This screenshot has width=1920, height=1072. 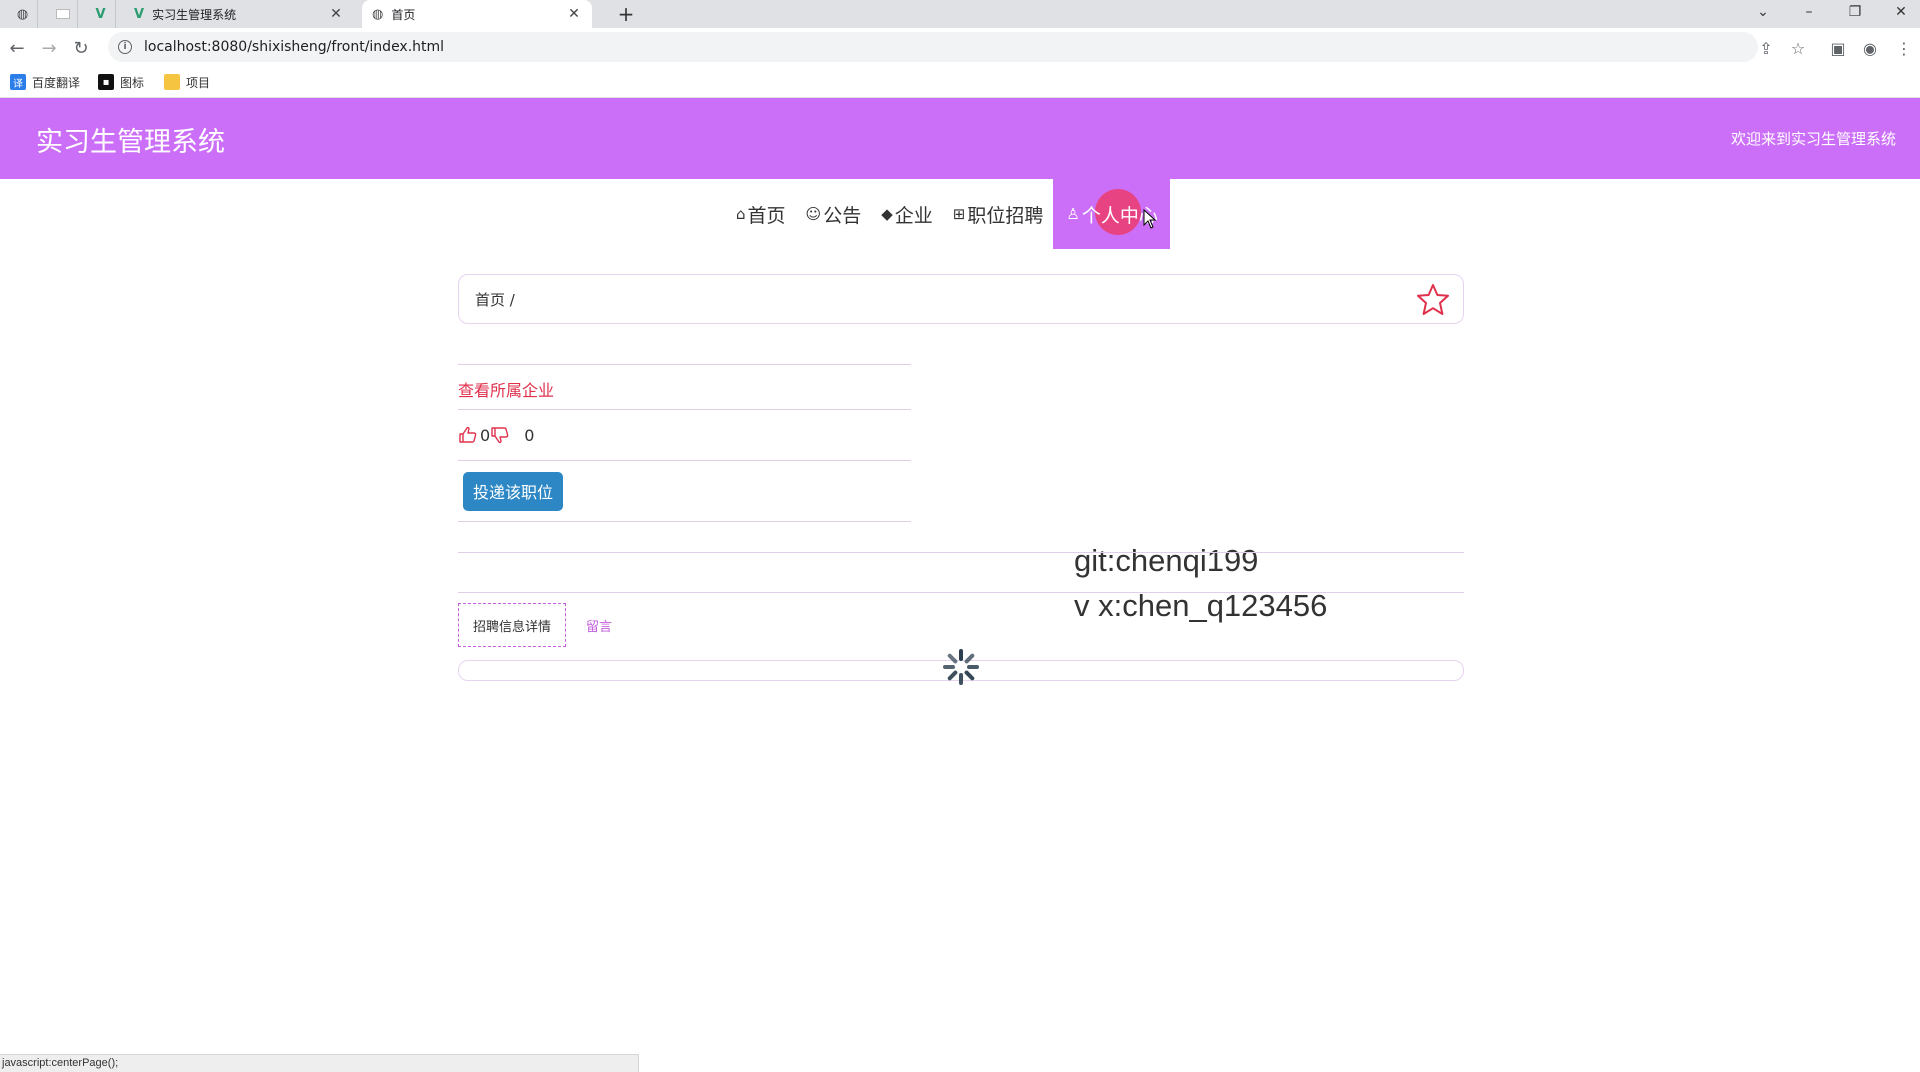 What do you see at coordinates (49, 48) in the screenshot?
I see `forward-icon: →` at bounding box center [49, 48].